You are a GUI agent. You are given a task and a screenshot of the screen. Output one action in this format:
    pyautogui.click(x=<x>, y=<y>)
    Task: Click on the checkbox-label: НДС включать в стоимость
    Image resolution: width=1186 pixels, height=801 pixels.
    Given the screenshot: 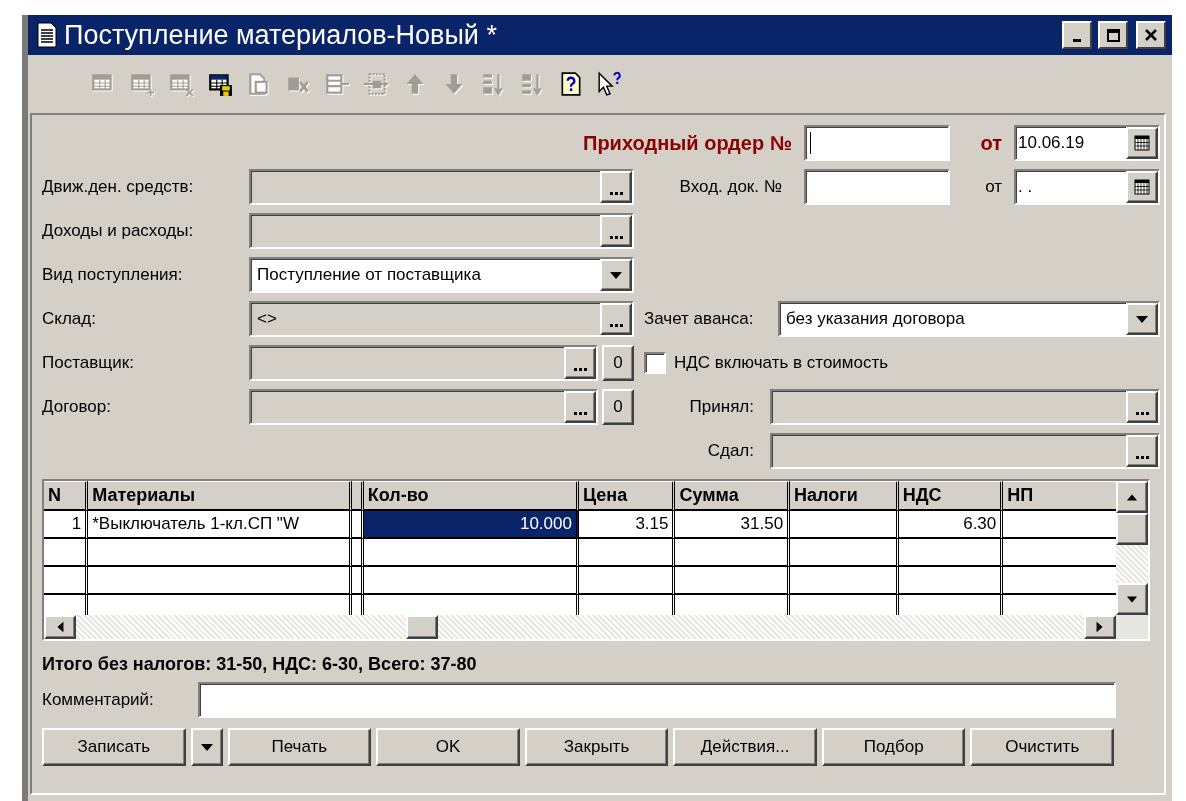 What is the action you would take?
    pyautogui.click(x=781, y=363)
    